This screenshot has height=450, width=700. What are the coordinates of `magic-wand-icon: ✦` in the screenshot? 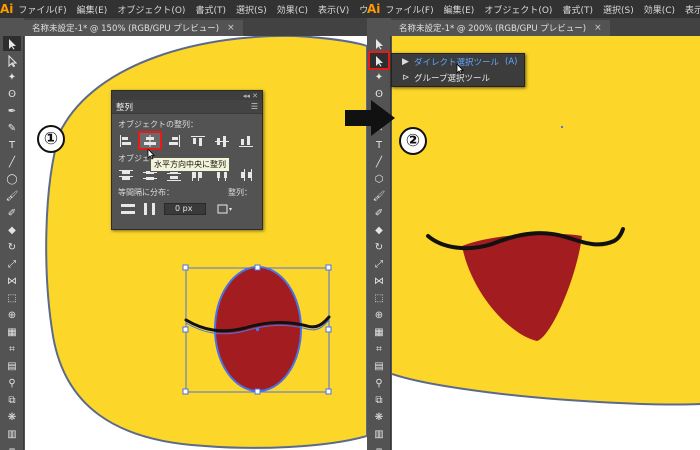 It's located at (12, 77).